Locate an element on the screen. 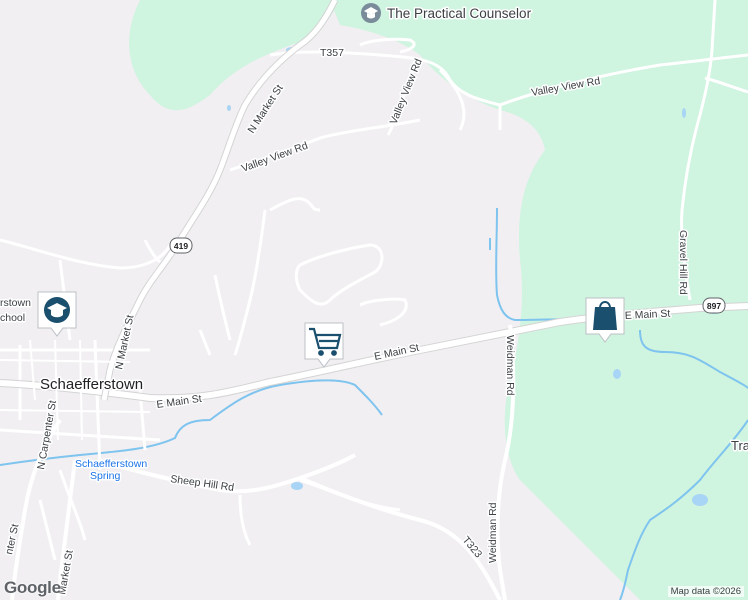 Image resolution: width=748 pixels, height=600 pixels. road-label-gravel-hill-rd: Gravel Hill Rd is located at coordinates (683, 262).